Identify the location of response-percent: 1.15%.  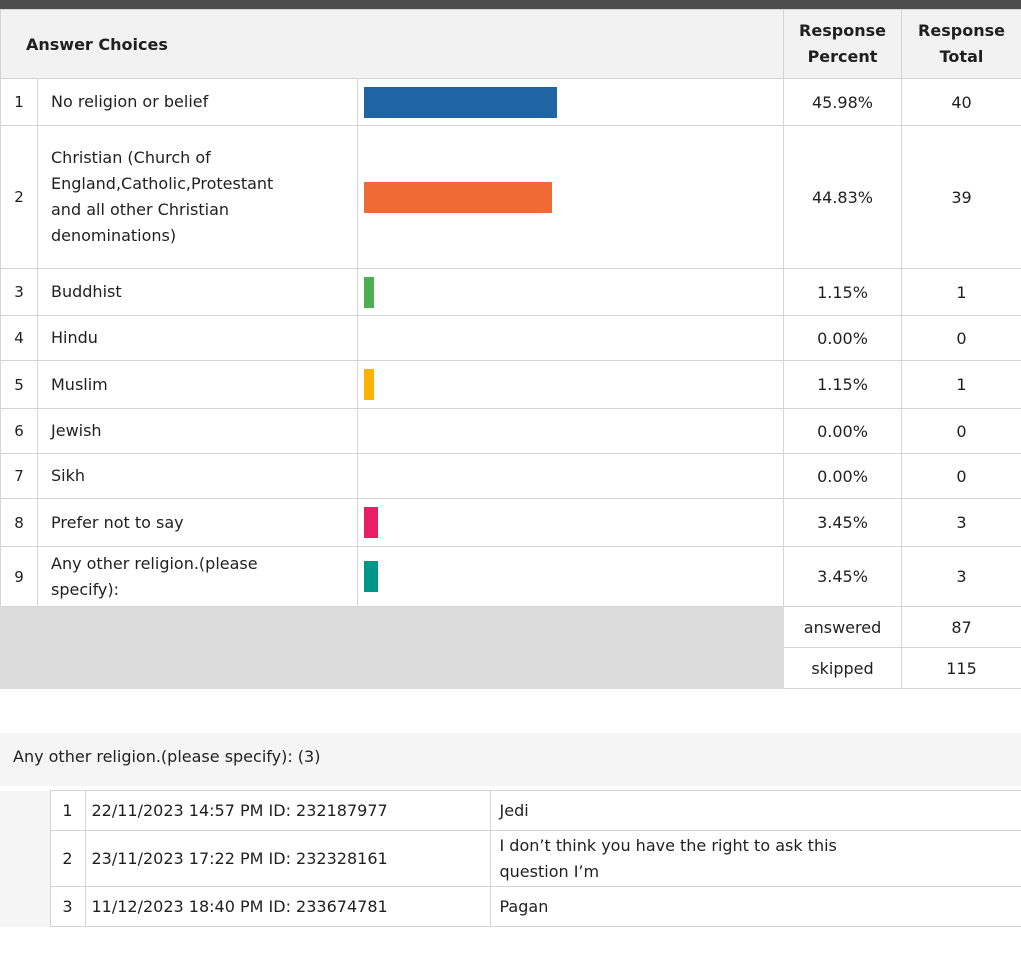
(842, 292).